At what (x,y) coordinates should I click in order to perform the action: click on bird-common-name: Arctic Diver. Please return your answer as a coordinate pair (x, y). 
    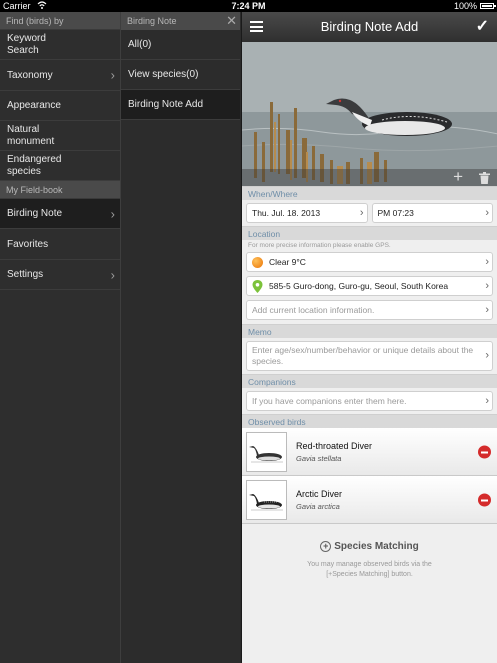
    Looking at the image, I should click on (319, 493).